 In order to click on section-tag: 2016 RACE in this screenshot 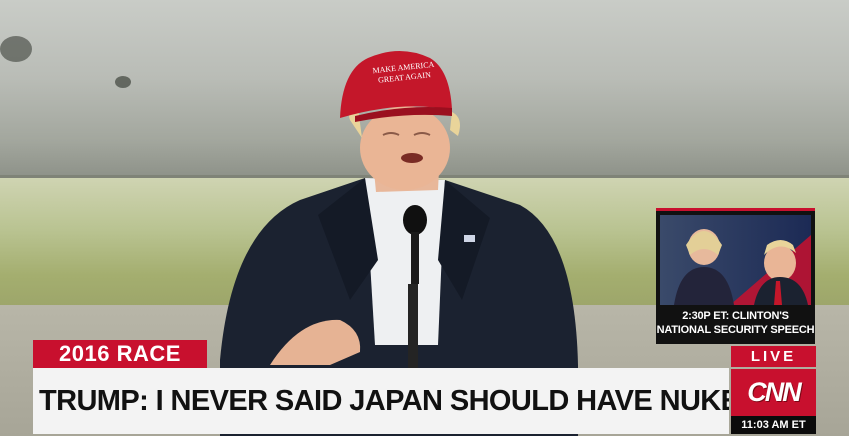, I will do `click(120, 354)`.